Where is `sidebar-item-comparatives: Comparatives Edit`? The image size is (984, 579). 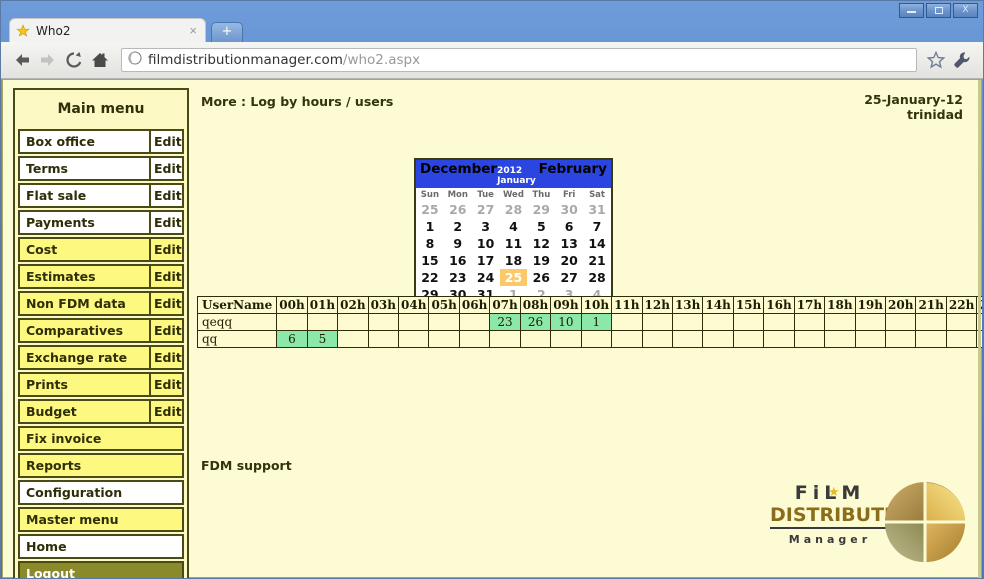 sidebar-item-comparatives: Comparatives Edit is located at coordinates (101, 330).